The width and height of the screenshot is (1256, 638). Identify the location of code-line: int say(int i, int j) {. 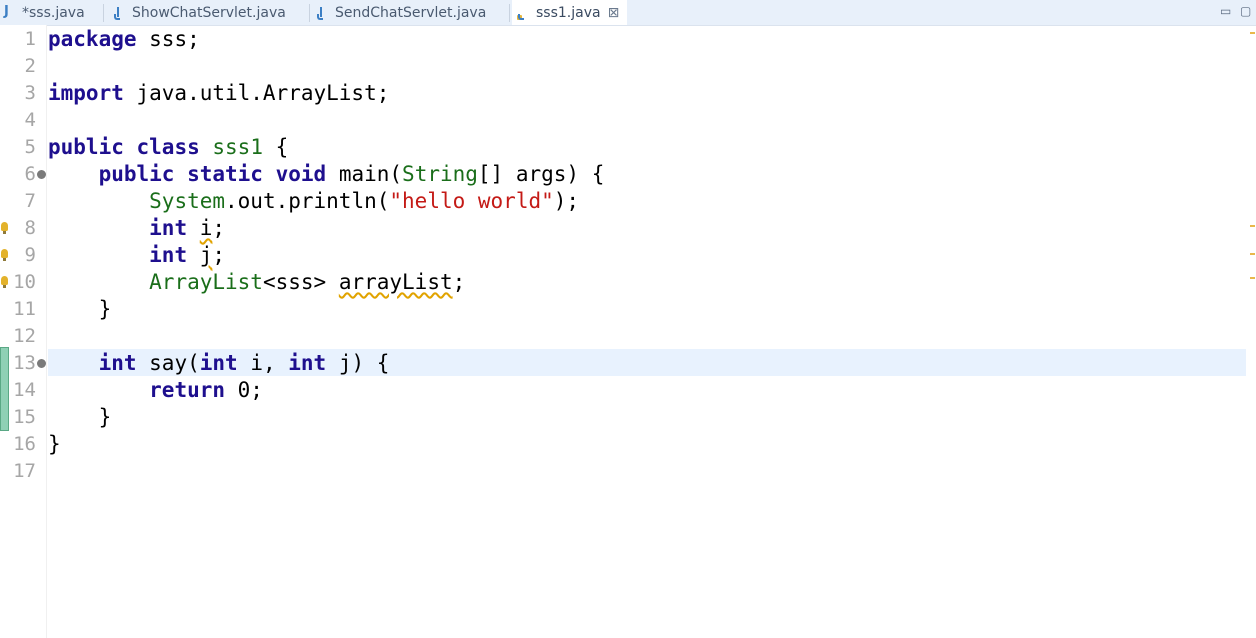
(244, 363).